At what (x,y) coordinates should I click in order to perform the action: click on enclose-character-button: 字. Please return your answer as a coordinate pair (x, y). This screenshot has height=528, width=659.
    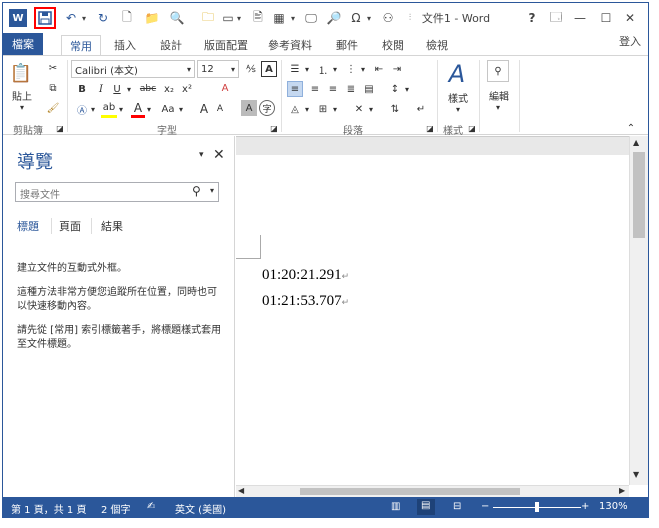
    Looking at the image, I should click on (267, 108).